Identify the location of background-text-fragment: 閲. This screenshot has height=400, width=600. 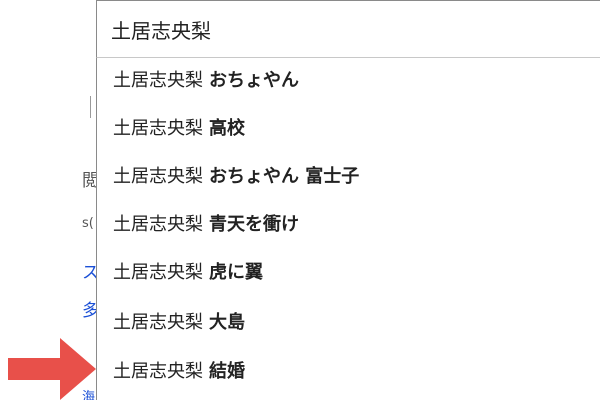
(89, 181).